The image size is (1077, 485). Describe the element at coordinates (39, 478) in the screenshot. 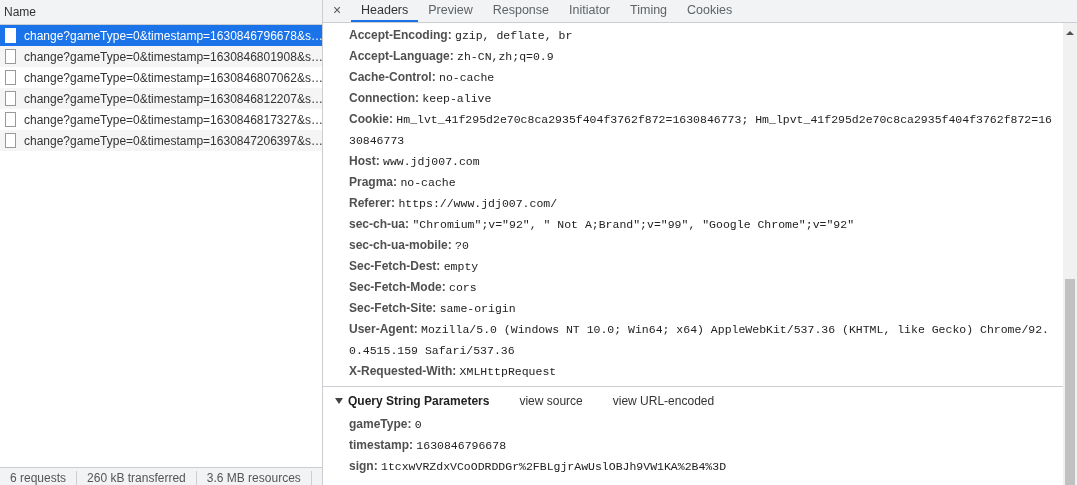

I see `status-text: 6 requests` at that location.